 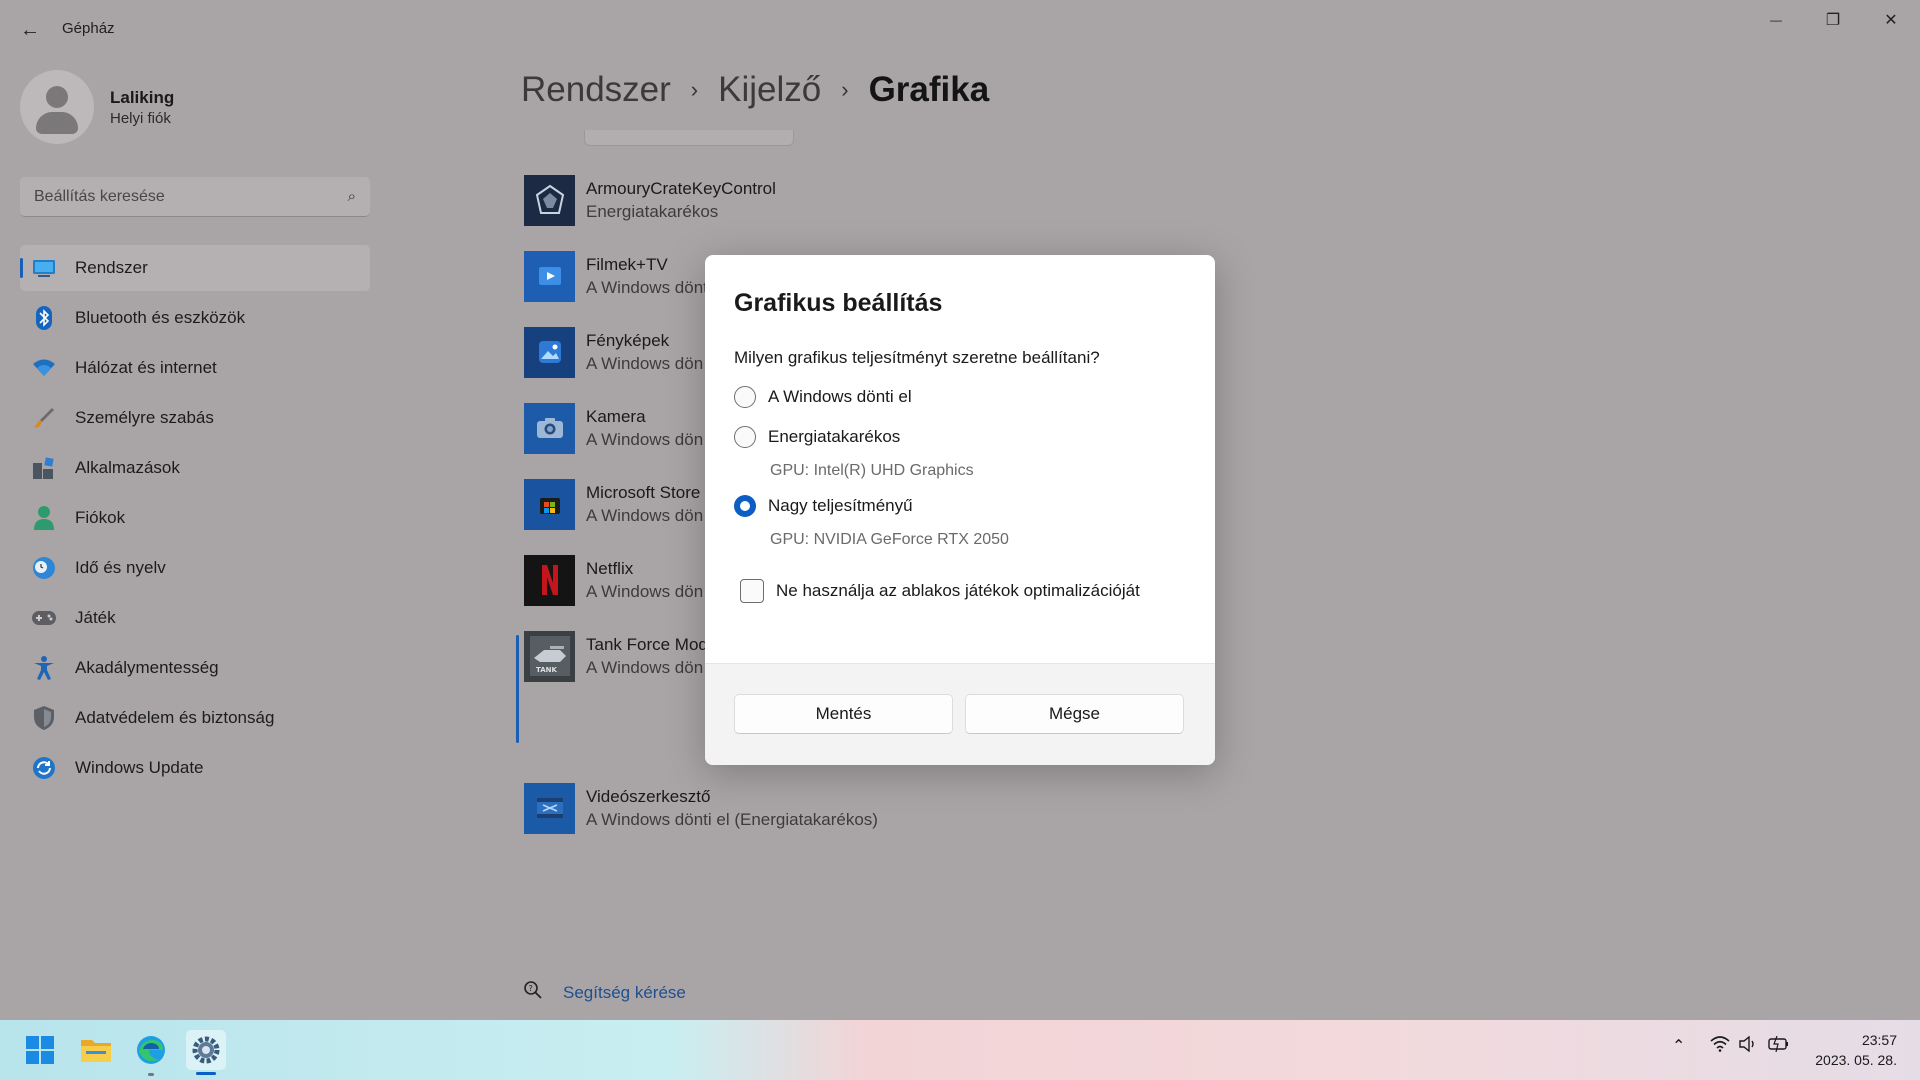 What do you see at coordinates (613, 352) in the screenshot?
I see `list-item: Fényképek A Windows dön` at bounding box center [613, 352].